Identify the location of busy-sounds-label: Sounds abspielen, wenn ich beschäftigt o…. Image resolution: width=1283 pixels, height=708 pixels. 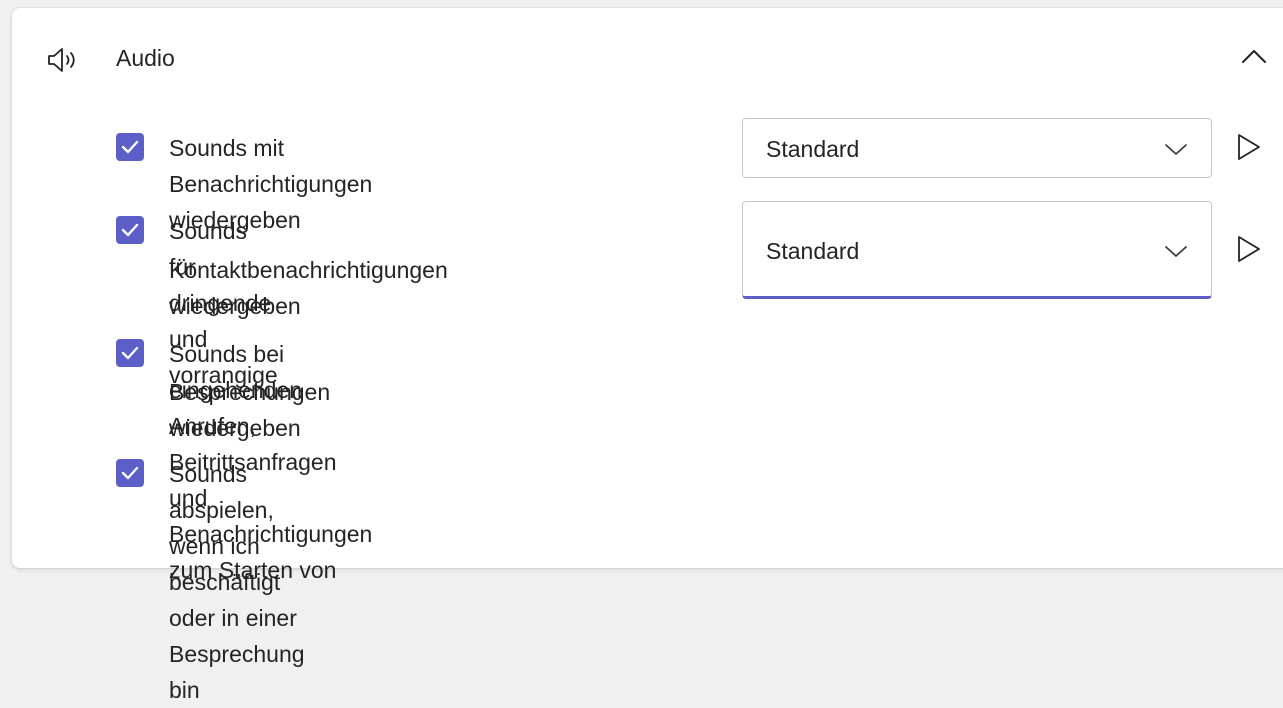
(237, 582).